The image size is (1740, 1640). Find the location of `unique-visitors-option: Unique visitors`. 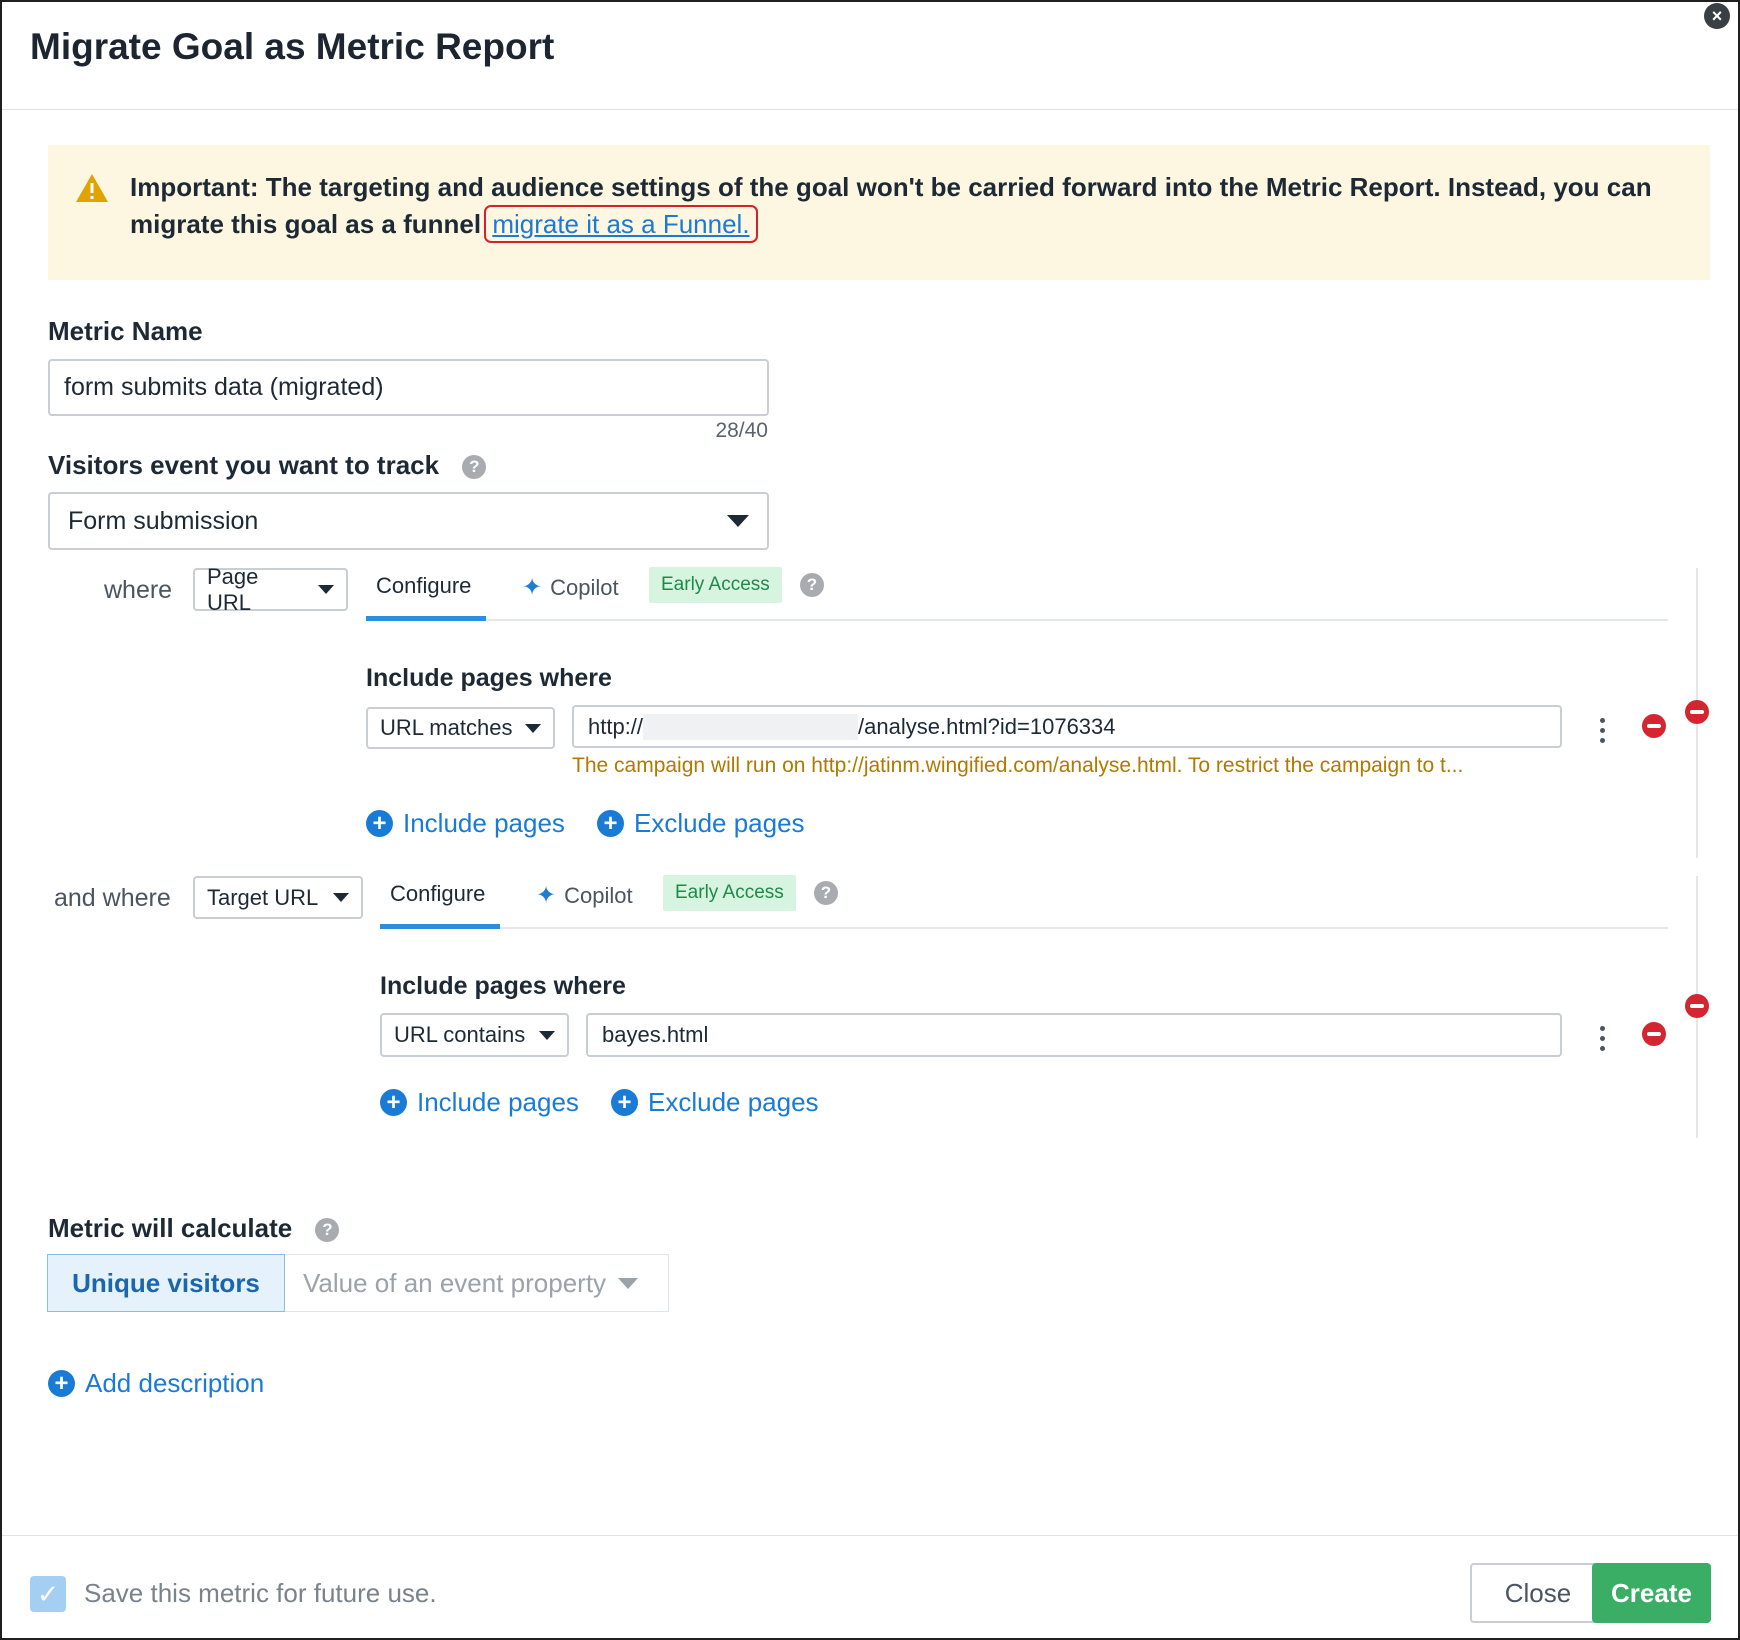

unique-visitors-option: Unique visitors is located at coordinates (166, 1283).